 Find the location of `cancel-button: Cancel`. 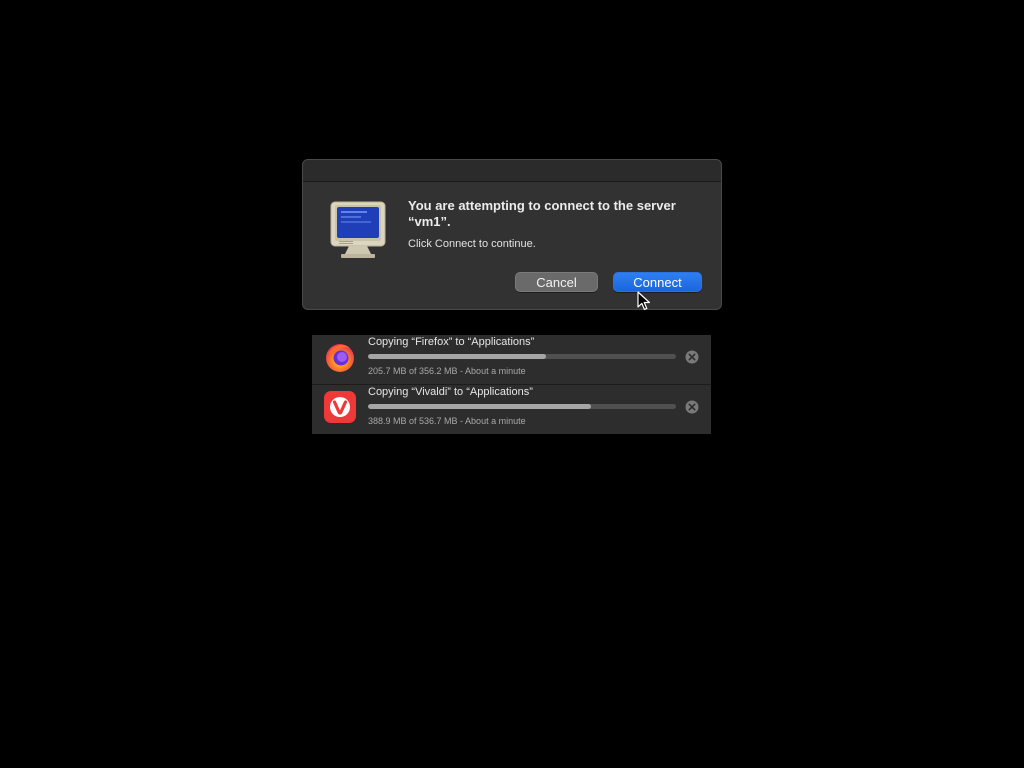

cancel-button: Cancel is located at coordinates (556, 282).